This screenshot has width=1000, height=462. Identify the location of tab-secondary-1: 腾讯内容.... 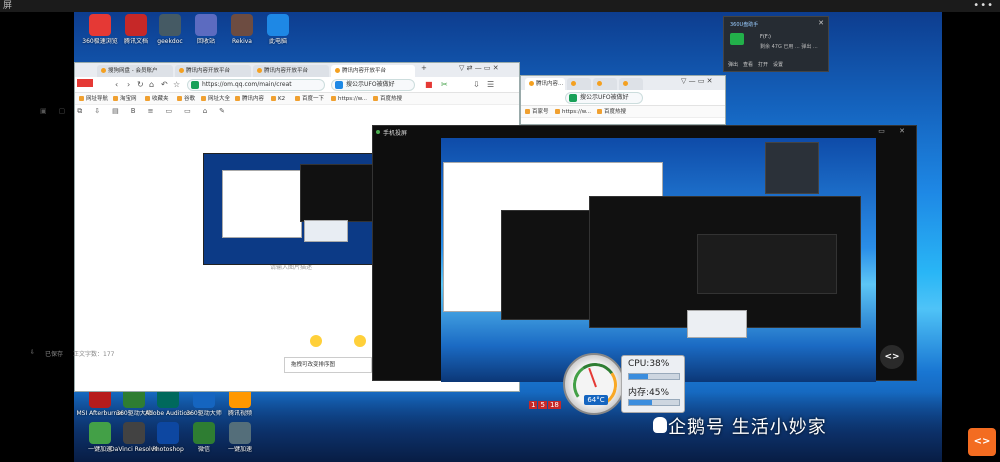
(545, 84).